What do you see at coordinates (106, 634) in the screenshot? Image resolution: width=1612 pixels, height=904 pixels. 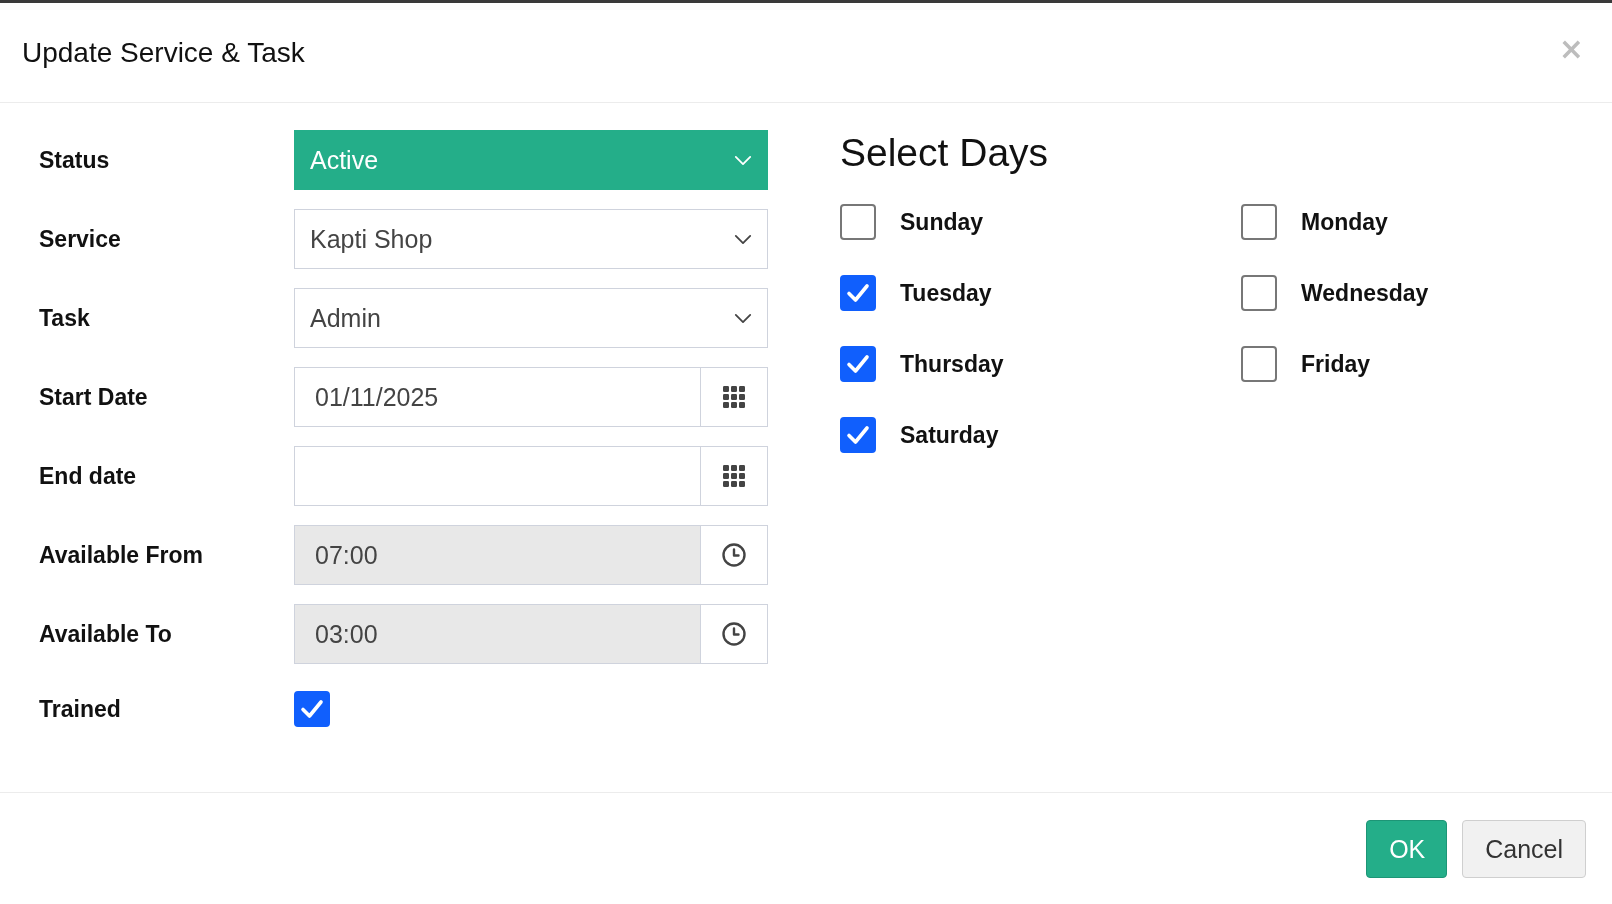 I see `field-label: Available To` at bounding box center [106, 634].